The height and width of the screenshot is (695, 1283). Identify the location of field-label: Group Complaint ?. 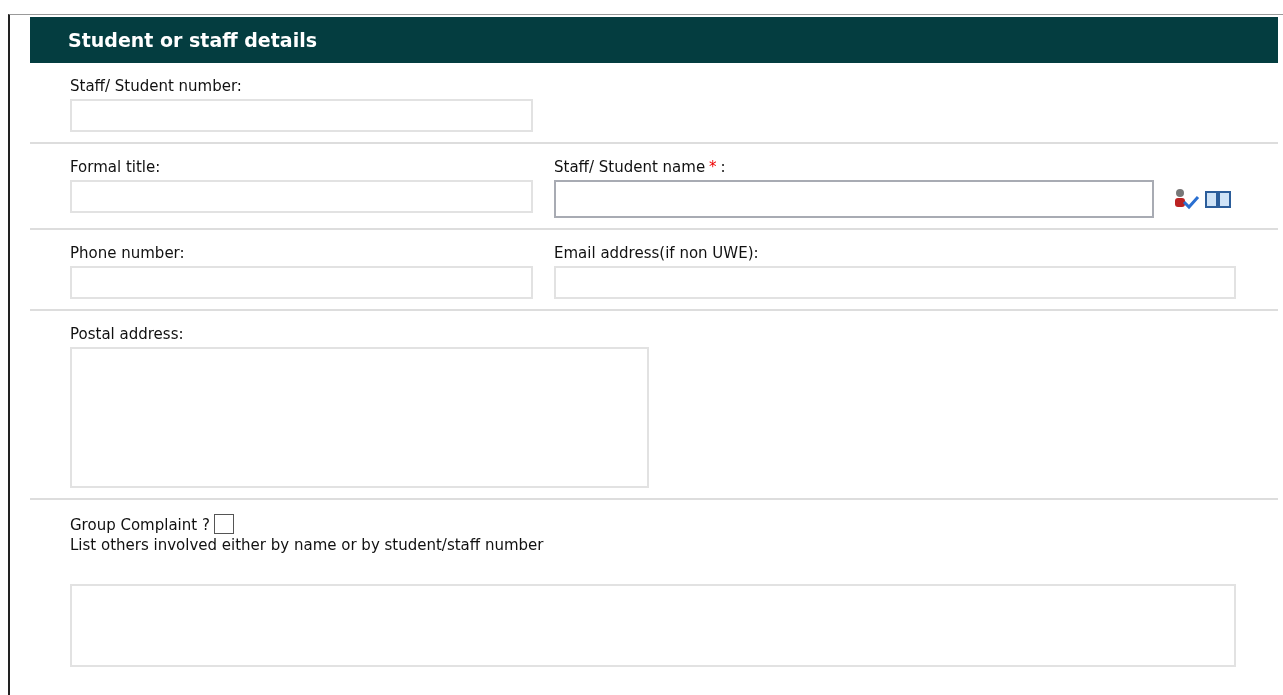
(140, 525).